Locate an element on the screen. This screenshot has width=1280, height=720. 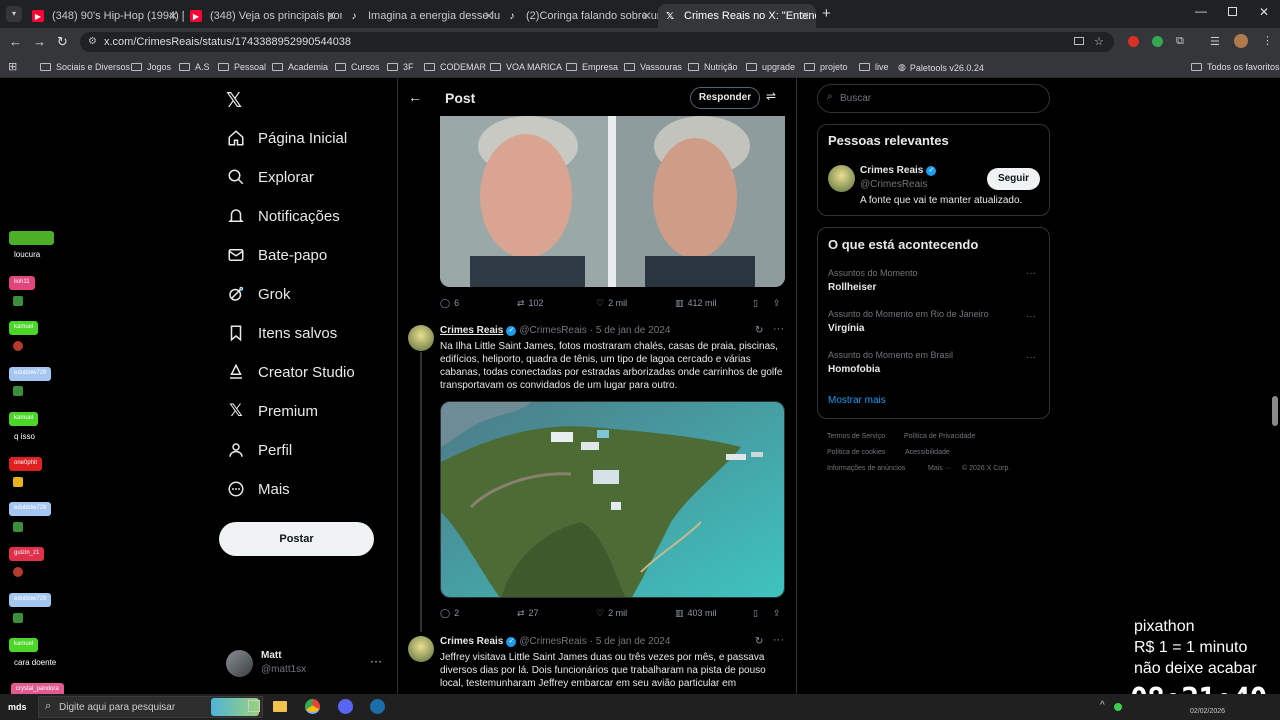
nav-bookmarks: Itens salvos is located at coordinates (281, 333).